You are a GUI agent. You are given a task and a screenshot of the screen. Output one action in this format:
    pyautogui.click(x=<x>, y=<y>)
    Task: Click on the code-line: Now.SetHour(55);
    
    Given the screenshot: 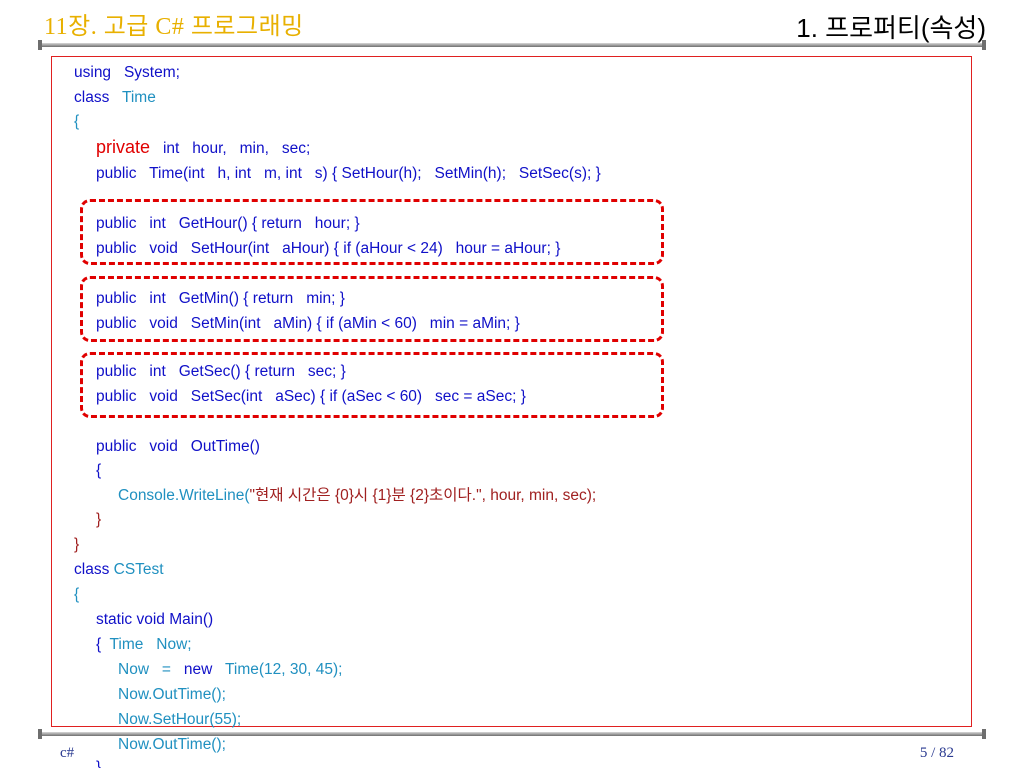 What is the action you would take?
    pyautogui.click(x=180, y=719)
    